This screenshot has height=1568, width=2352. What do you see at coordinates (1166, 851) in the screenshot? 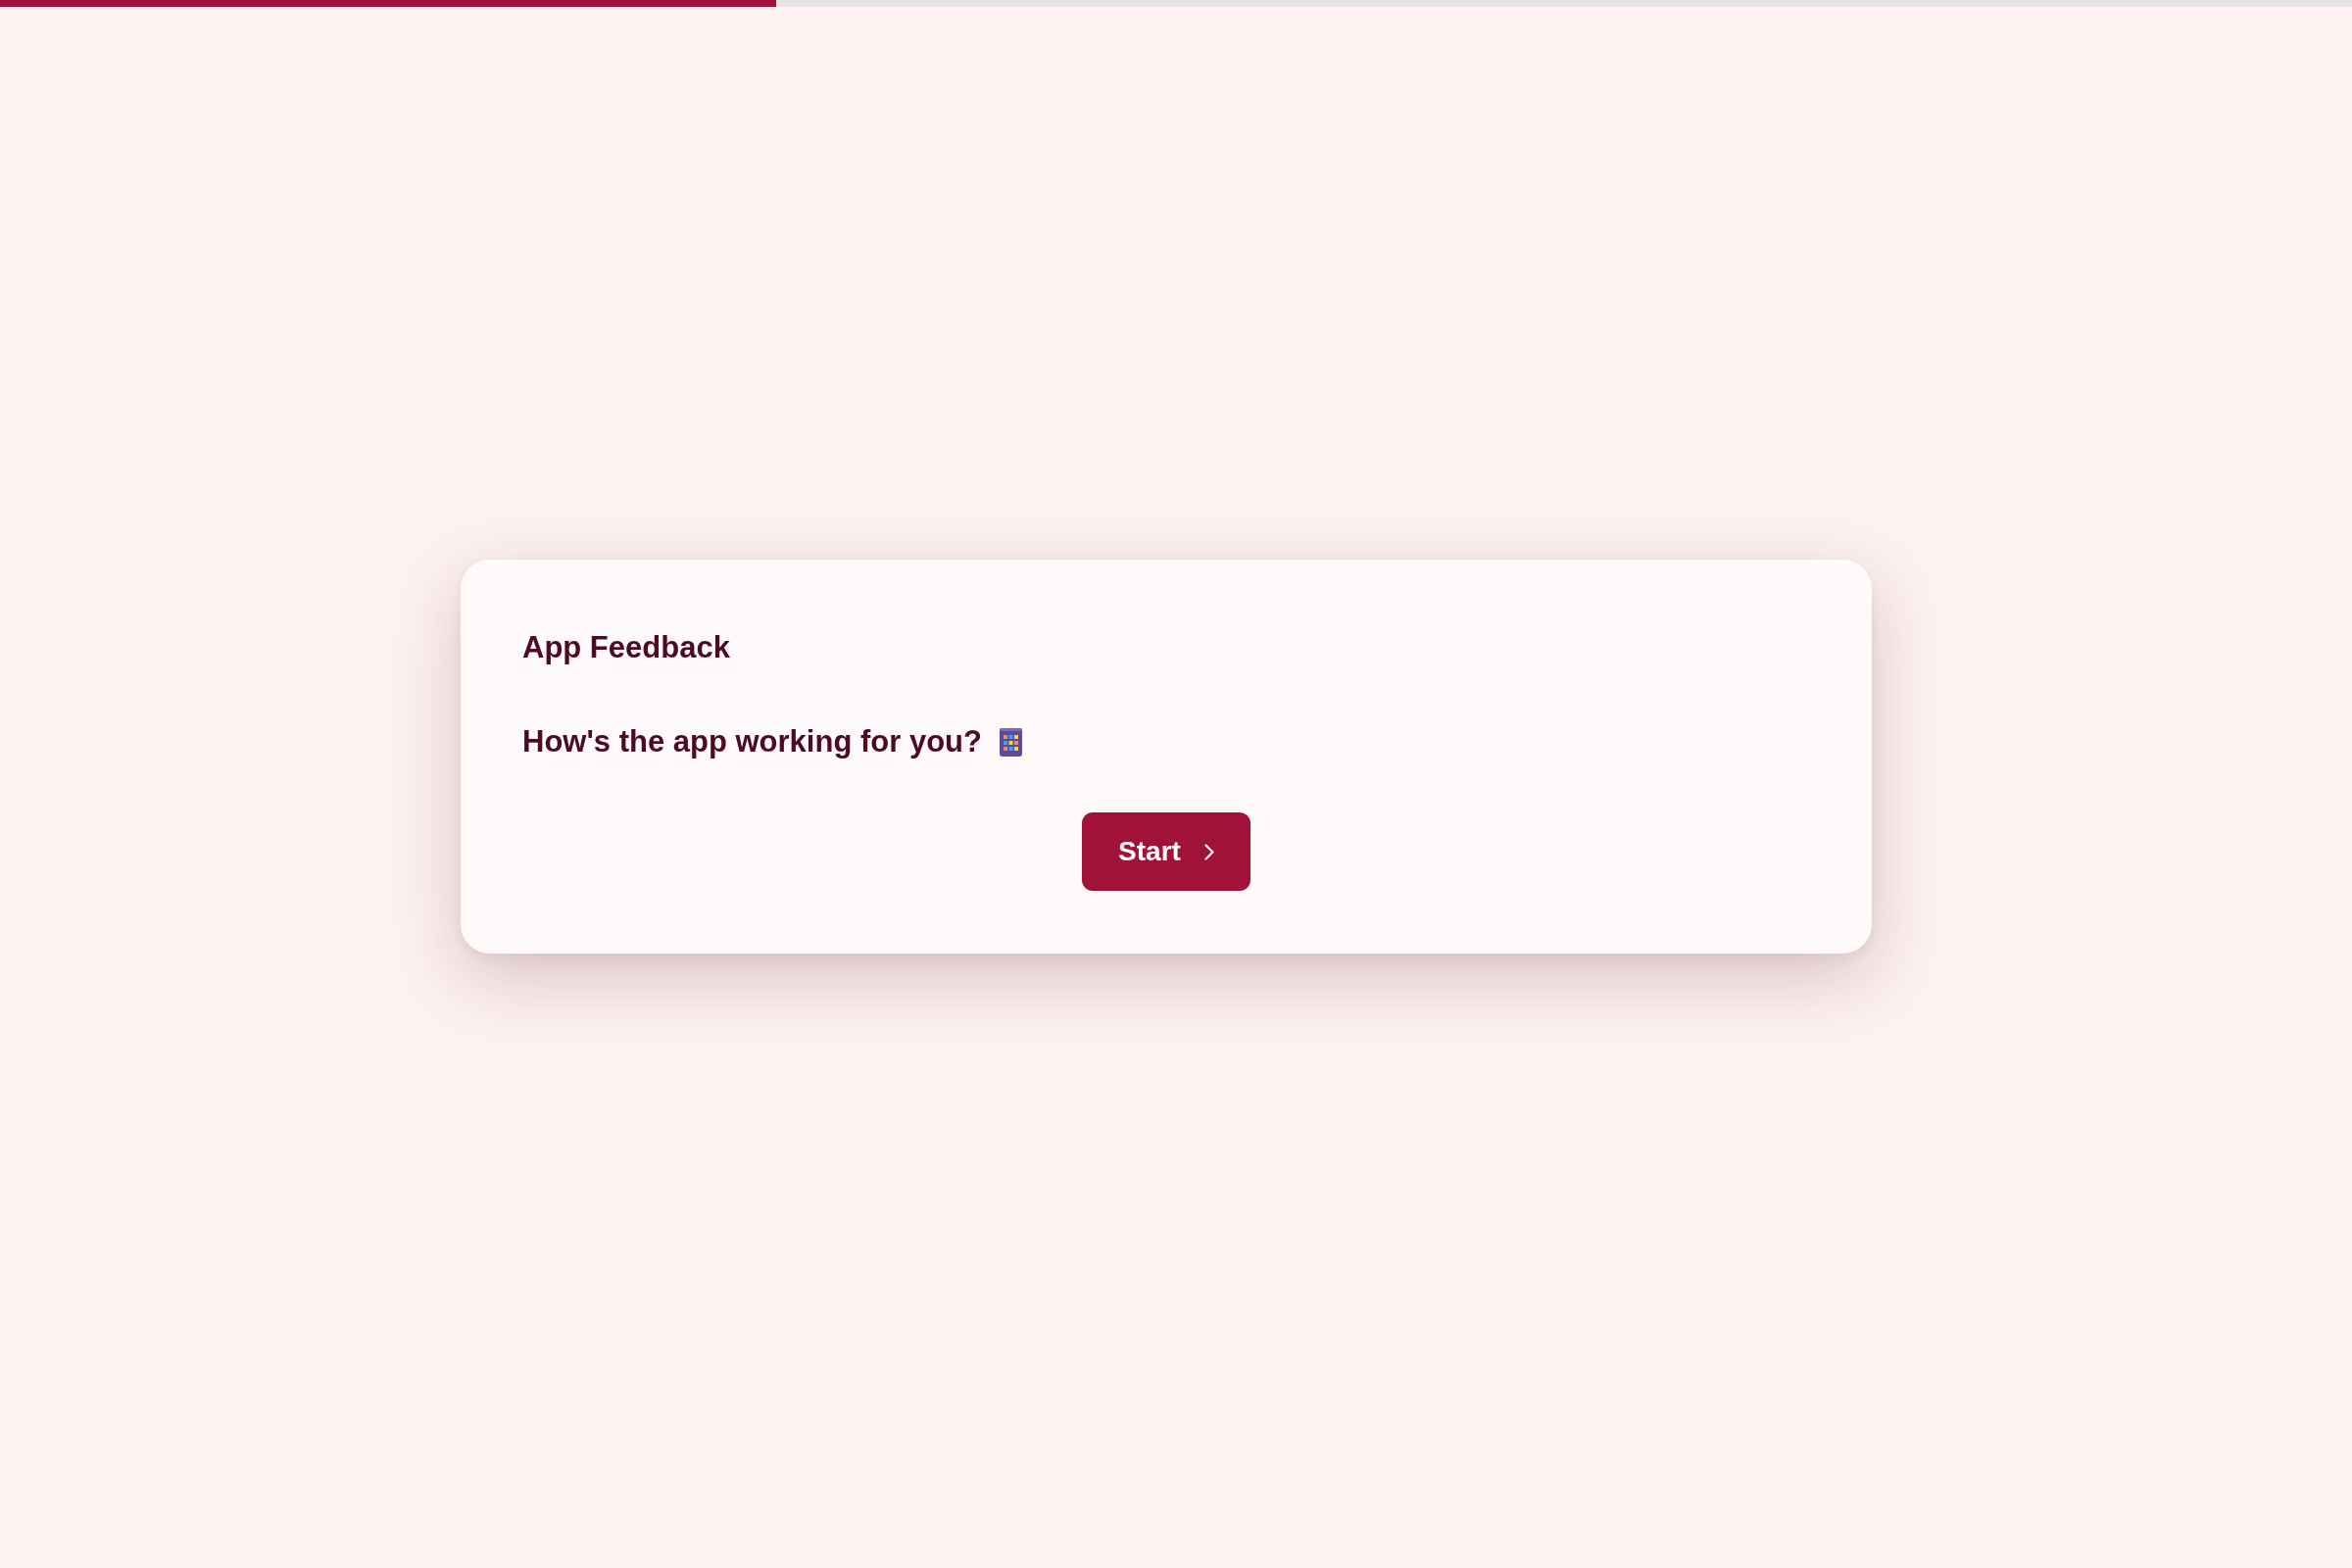
I see `start-button: Start` at bounding box center [1166, 851].